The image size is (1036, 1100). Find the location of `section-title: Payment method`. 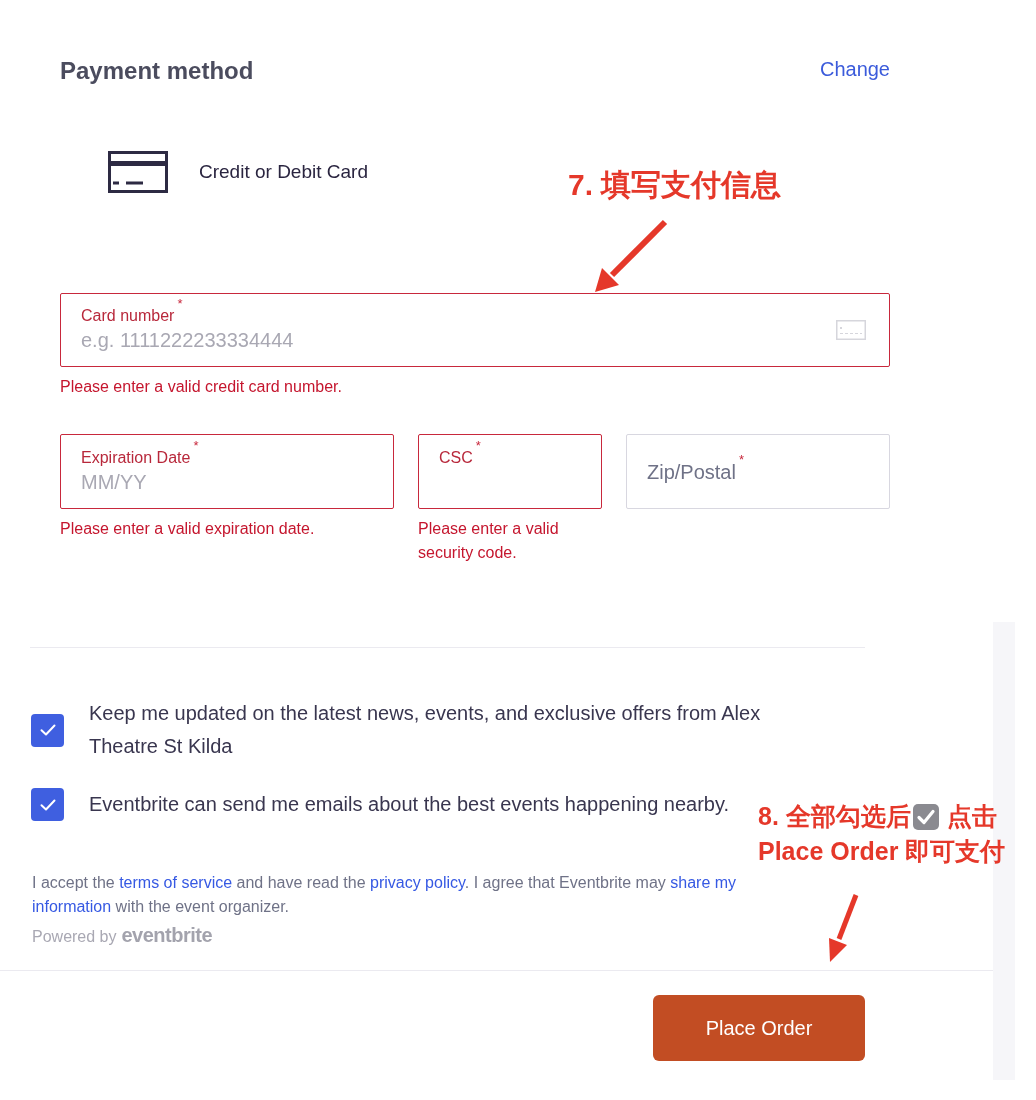

section-title: Payment method is located at coordinates (157, 71).